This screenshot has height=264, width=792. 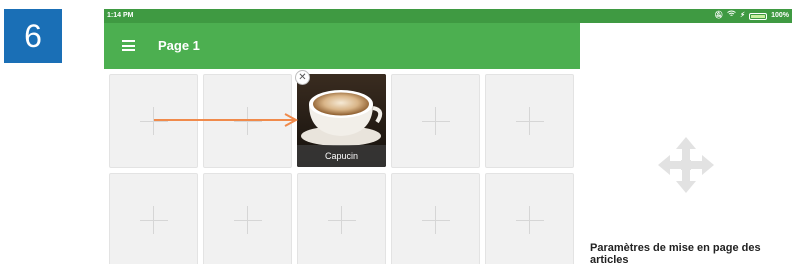 I want to click on drag-arrow-annotation, so click(x=226, y=120).